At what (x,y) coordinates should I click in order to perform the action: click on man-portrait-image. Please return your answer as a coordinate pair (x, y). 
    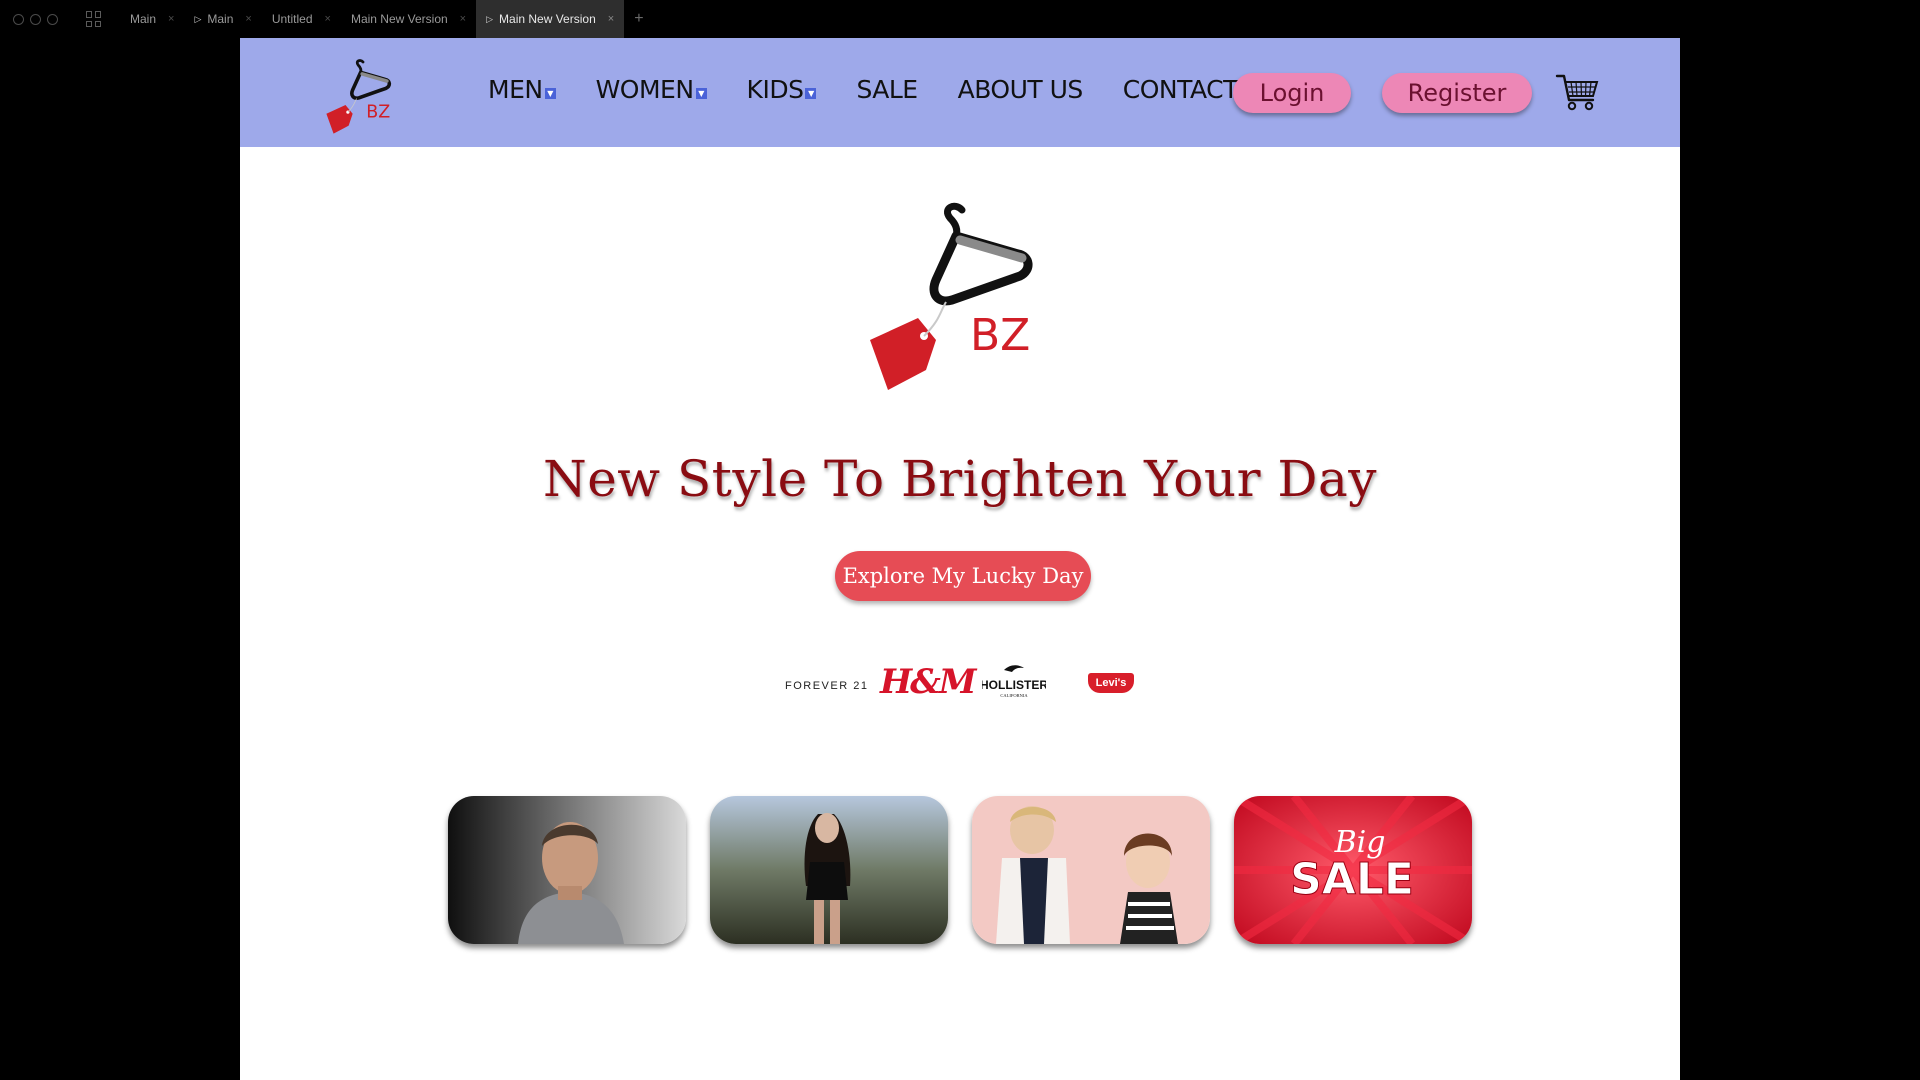
    Looking at the image, I should click on (567, 870).